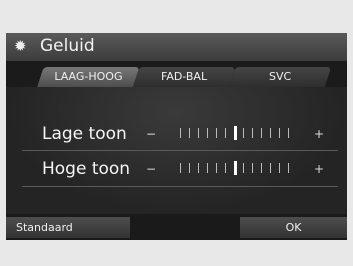 This screenshot has height=266, width=353. I want to click on setting-row-lage-toon: Lage toon − +, so click(176, 134).